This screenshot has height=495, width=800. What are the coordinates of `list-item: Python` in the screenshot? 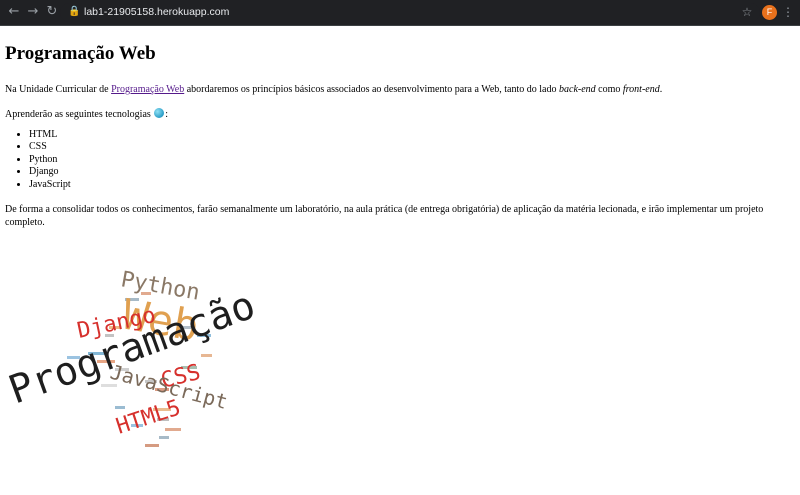 It's located at (412, 160).